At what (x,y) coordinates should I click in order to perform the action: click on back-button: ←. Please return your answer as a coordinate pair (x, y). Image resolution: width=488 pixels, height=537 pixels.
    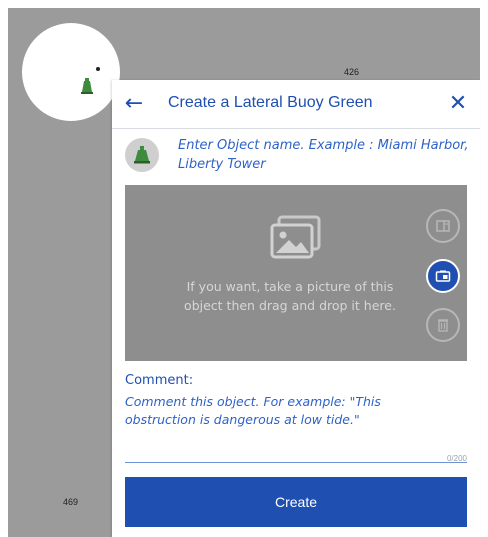
    Looking at the image, I should click on (134, 104).